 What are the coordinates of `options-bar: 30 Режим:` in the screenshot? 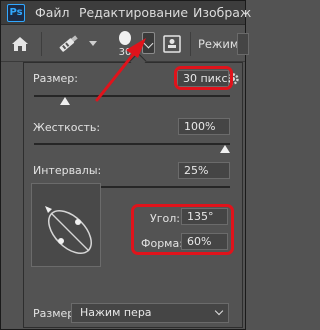 It's located at (125, 44).